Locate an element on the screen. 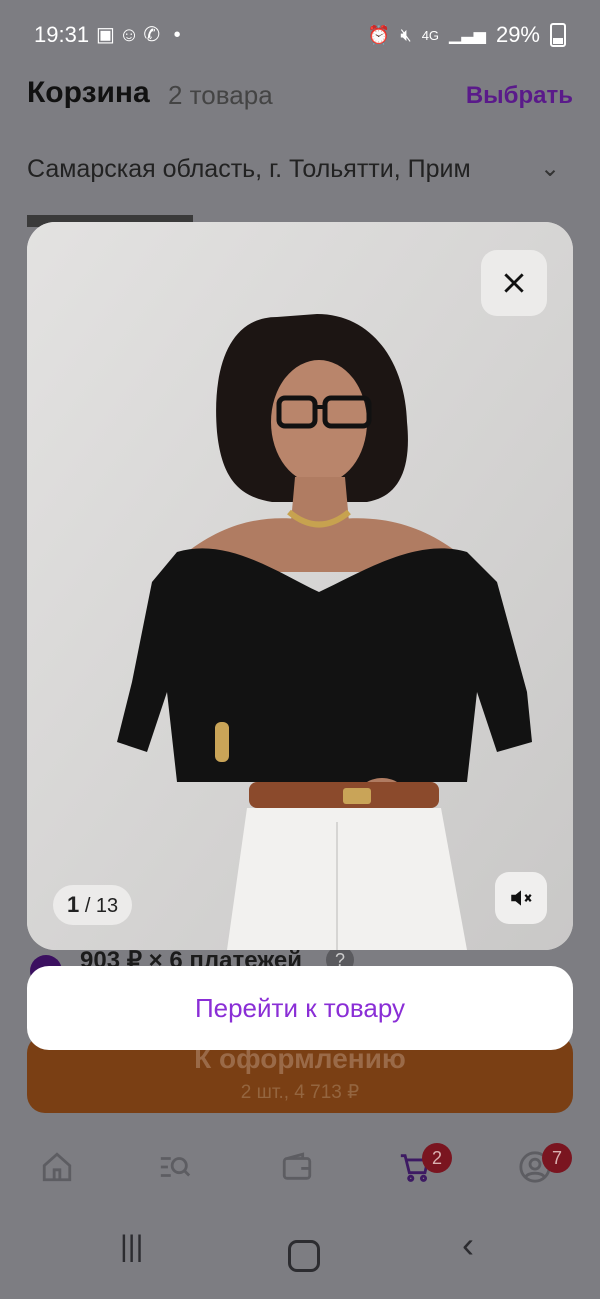 This screenshot has width=600, height=1299. recent-apps-icon: ||| is located at coordinates (131, 1247).